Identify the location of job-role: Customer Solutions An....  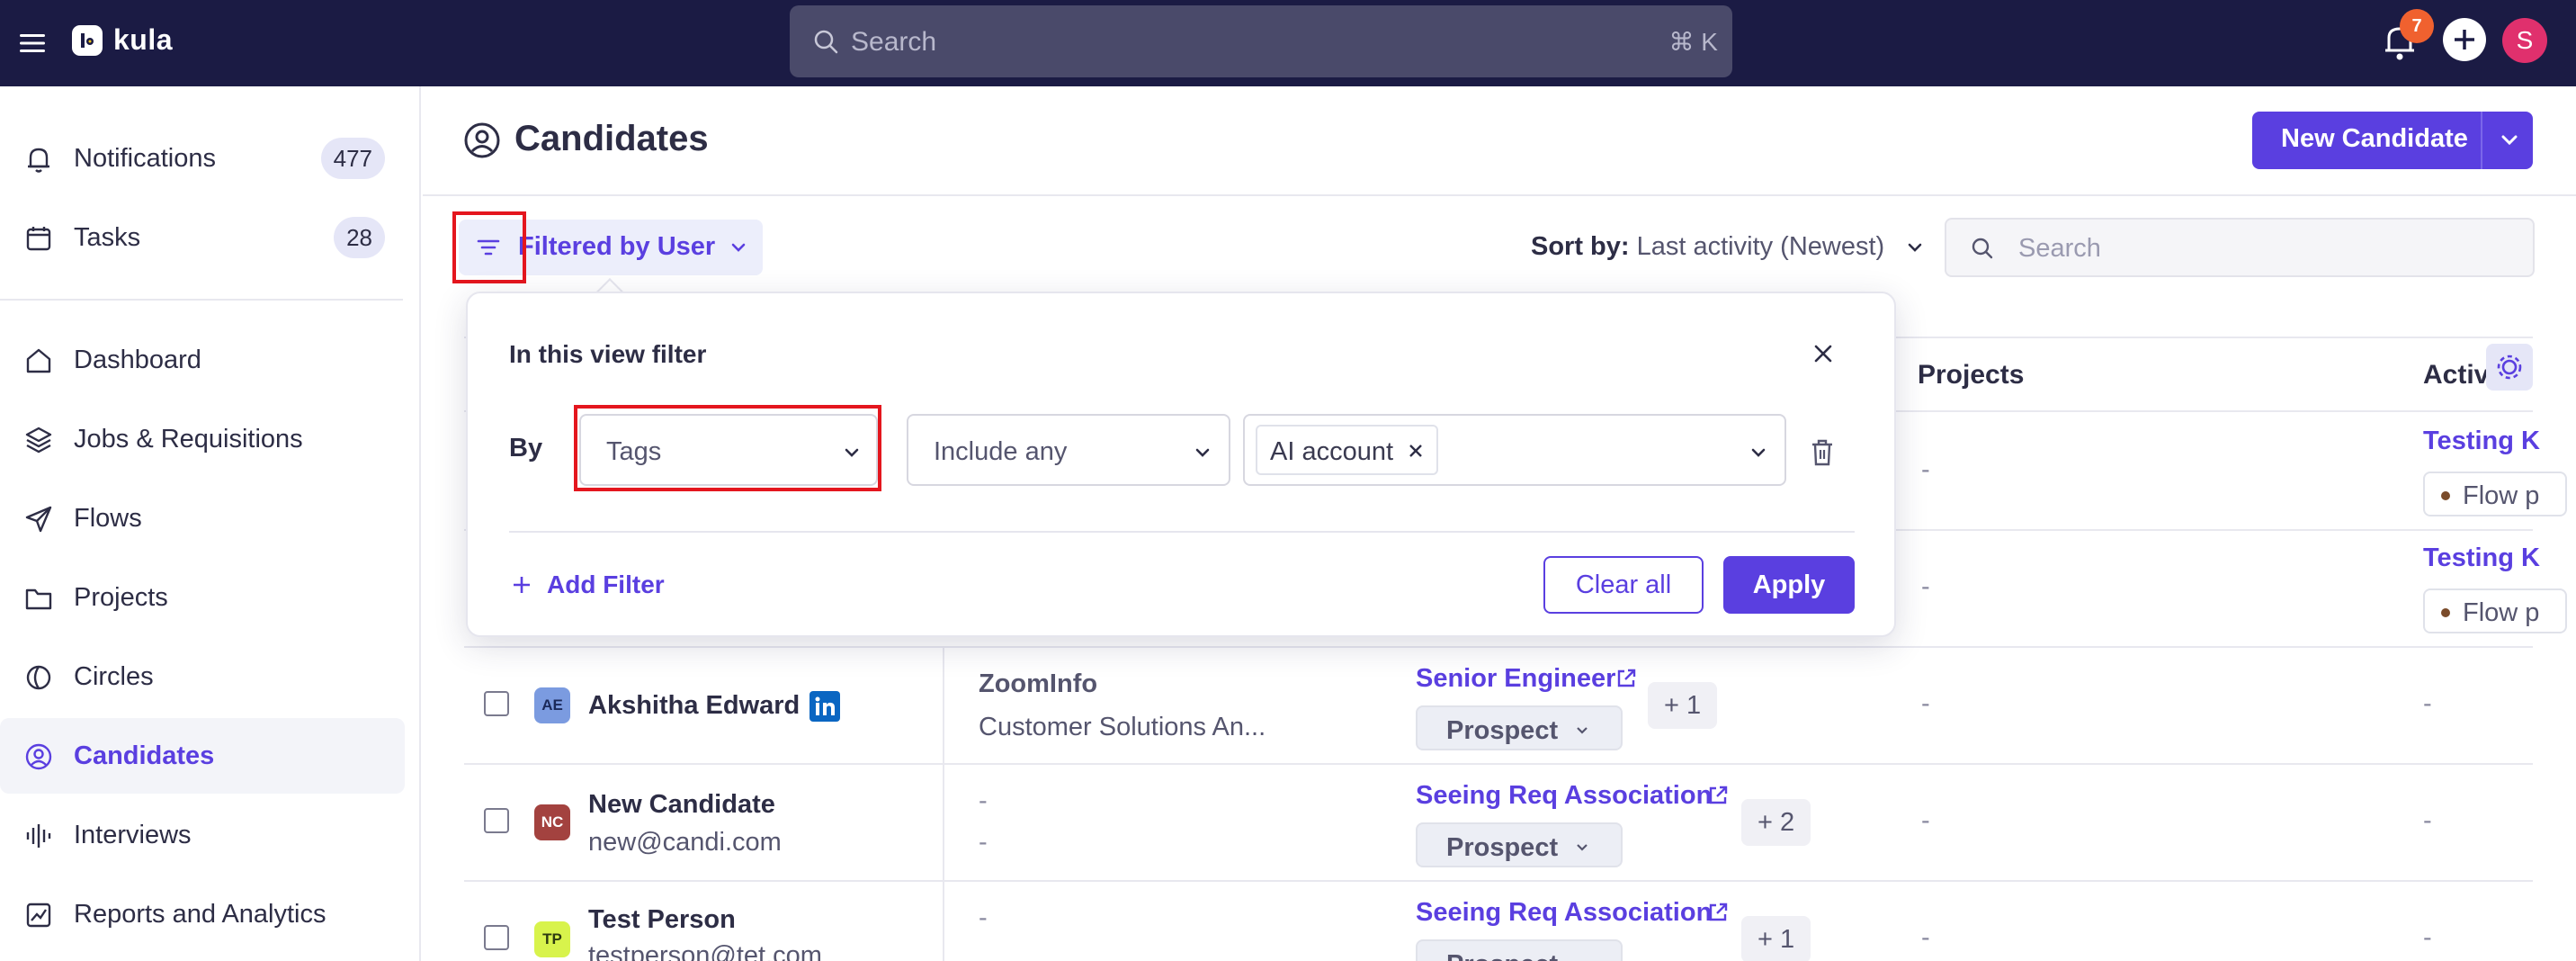
(1122, 727).